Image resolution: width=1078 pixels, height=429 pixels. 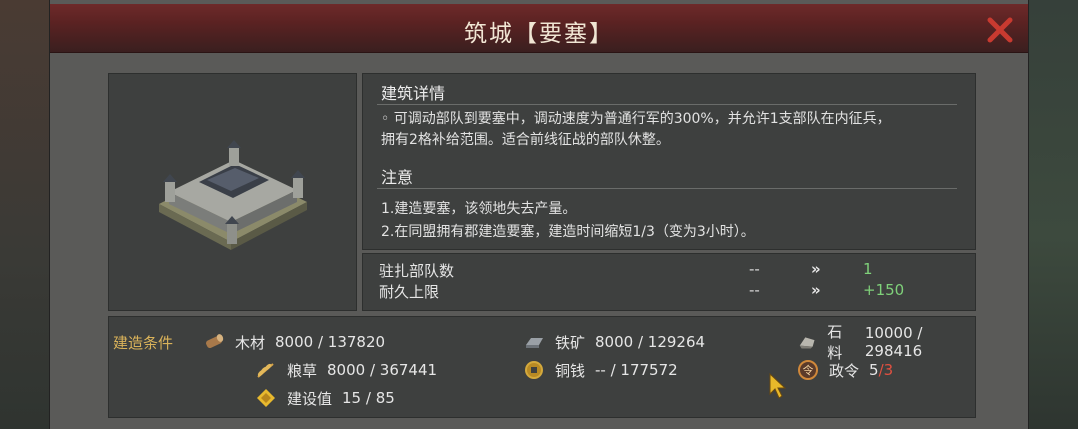 I want to click on order-current: 5, so click(x=874, y=370).